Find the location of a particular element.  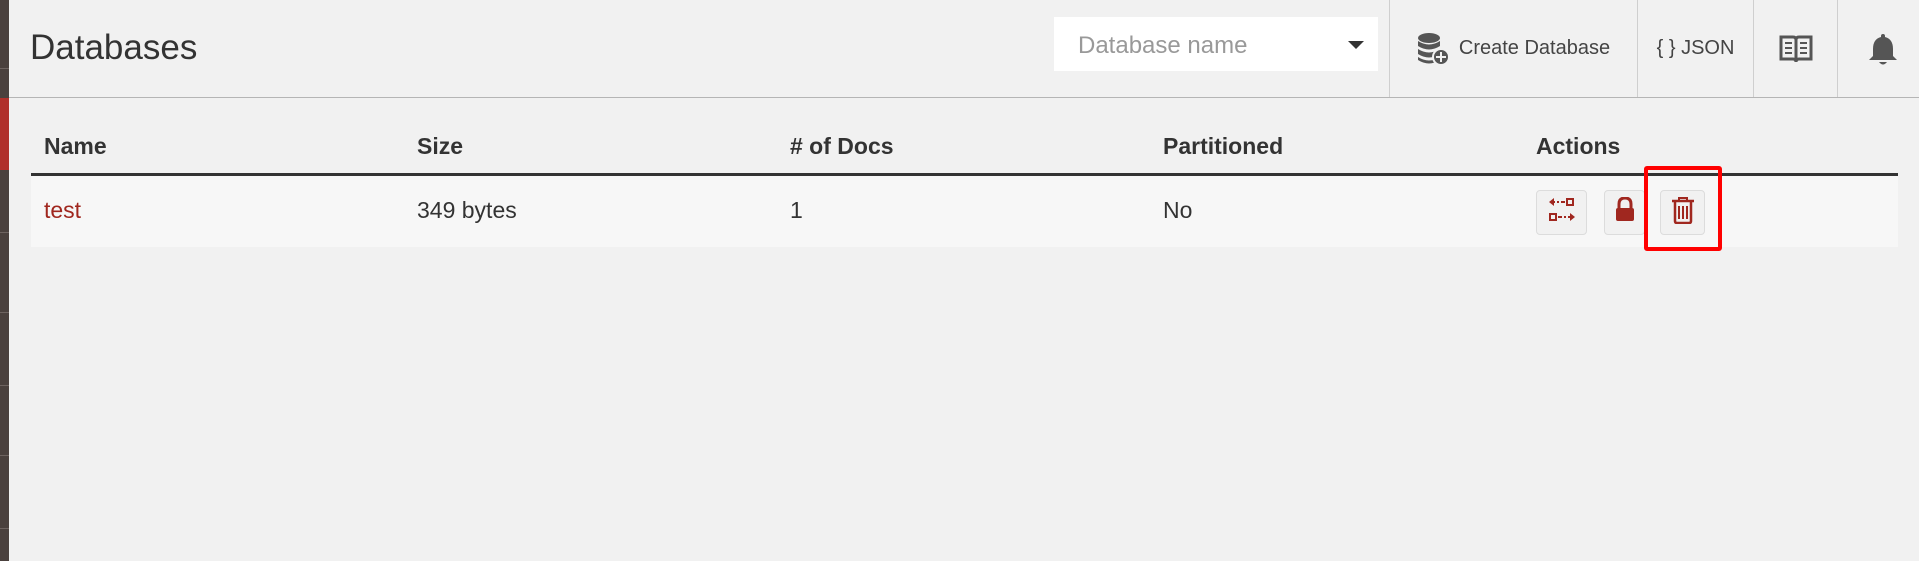

delete-highlight-box is located at coordinates (1683, 208).